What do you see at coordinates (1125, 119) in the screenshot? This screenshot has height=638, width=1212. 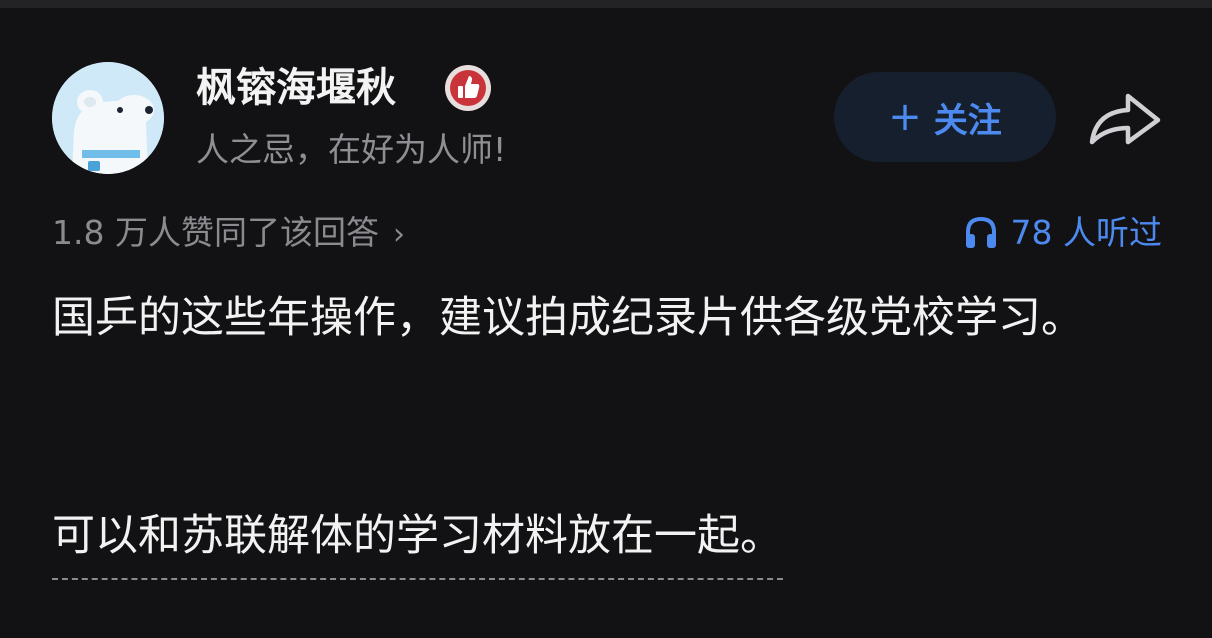 I see `share-arrow-icon` at bounding box center [1125, 119].